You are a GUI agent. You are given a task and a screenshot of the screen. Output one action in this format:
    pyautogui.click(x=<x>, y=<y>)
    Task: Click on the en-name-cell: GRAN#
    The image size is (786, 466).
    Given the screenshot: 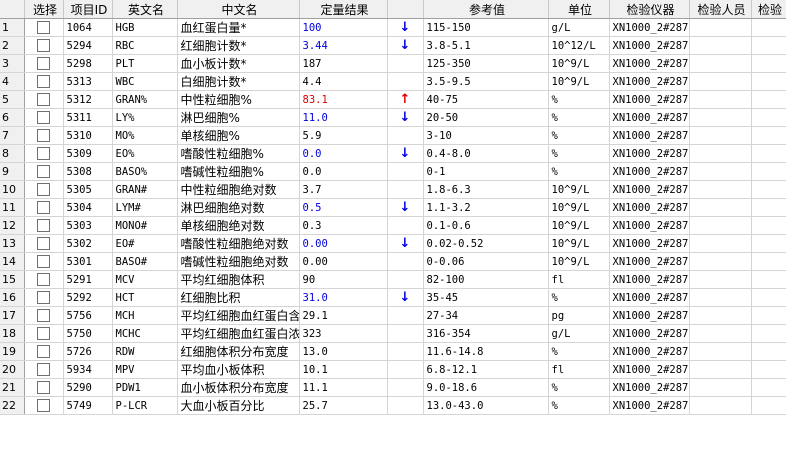 What is the action you would take?
    pyautogui.click(x=145, y=189)
    